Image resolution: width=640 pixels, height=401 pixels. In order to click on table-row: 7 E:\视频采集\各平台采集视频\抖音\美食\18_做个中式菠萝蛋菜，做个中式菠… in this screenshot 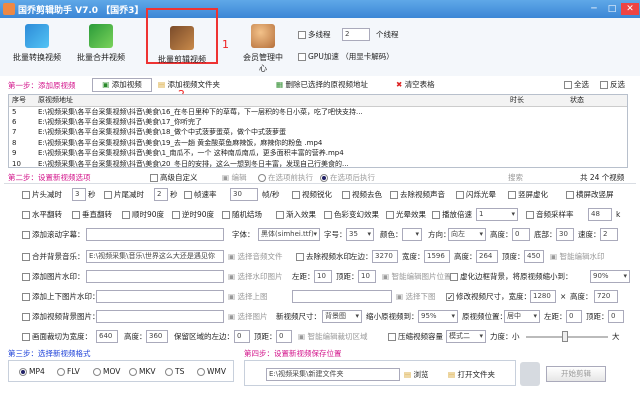, I will do `click(318, 132)`.